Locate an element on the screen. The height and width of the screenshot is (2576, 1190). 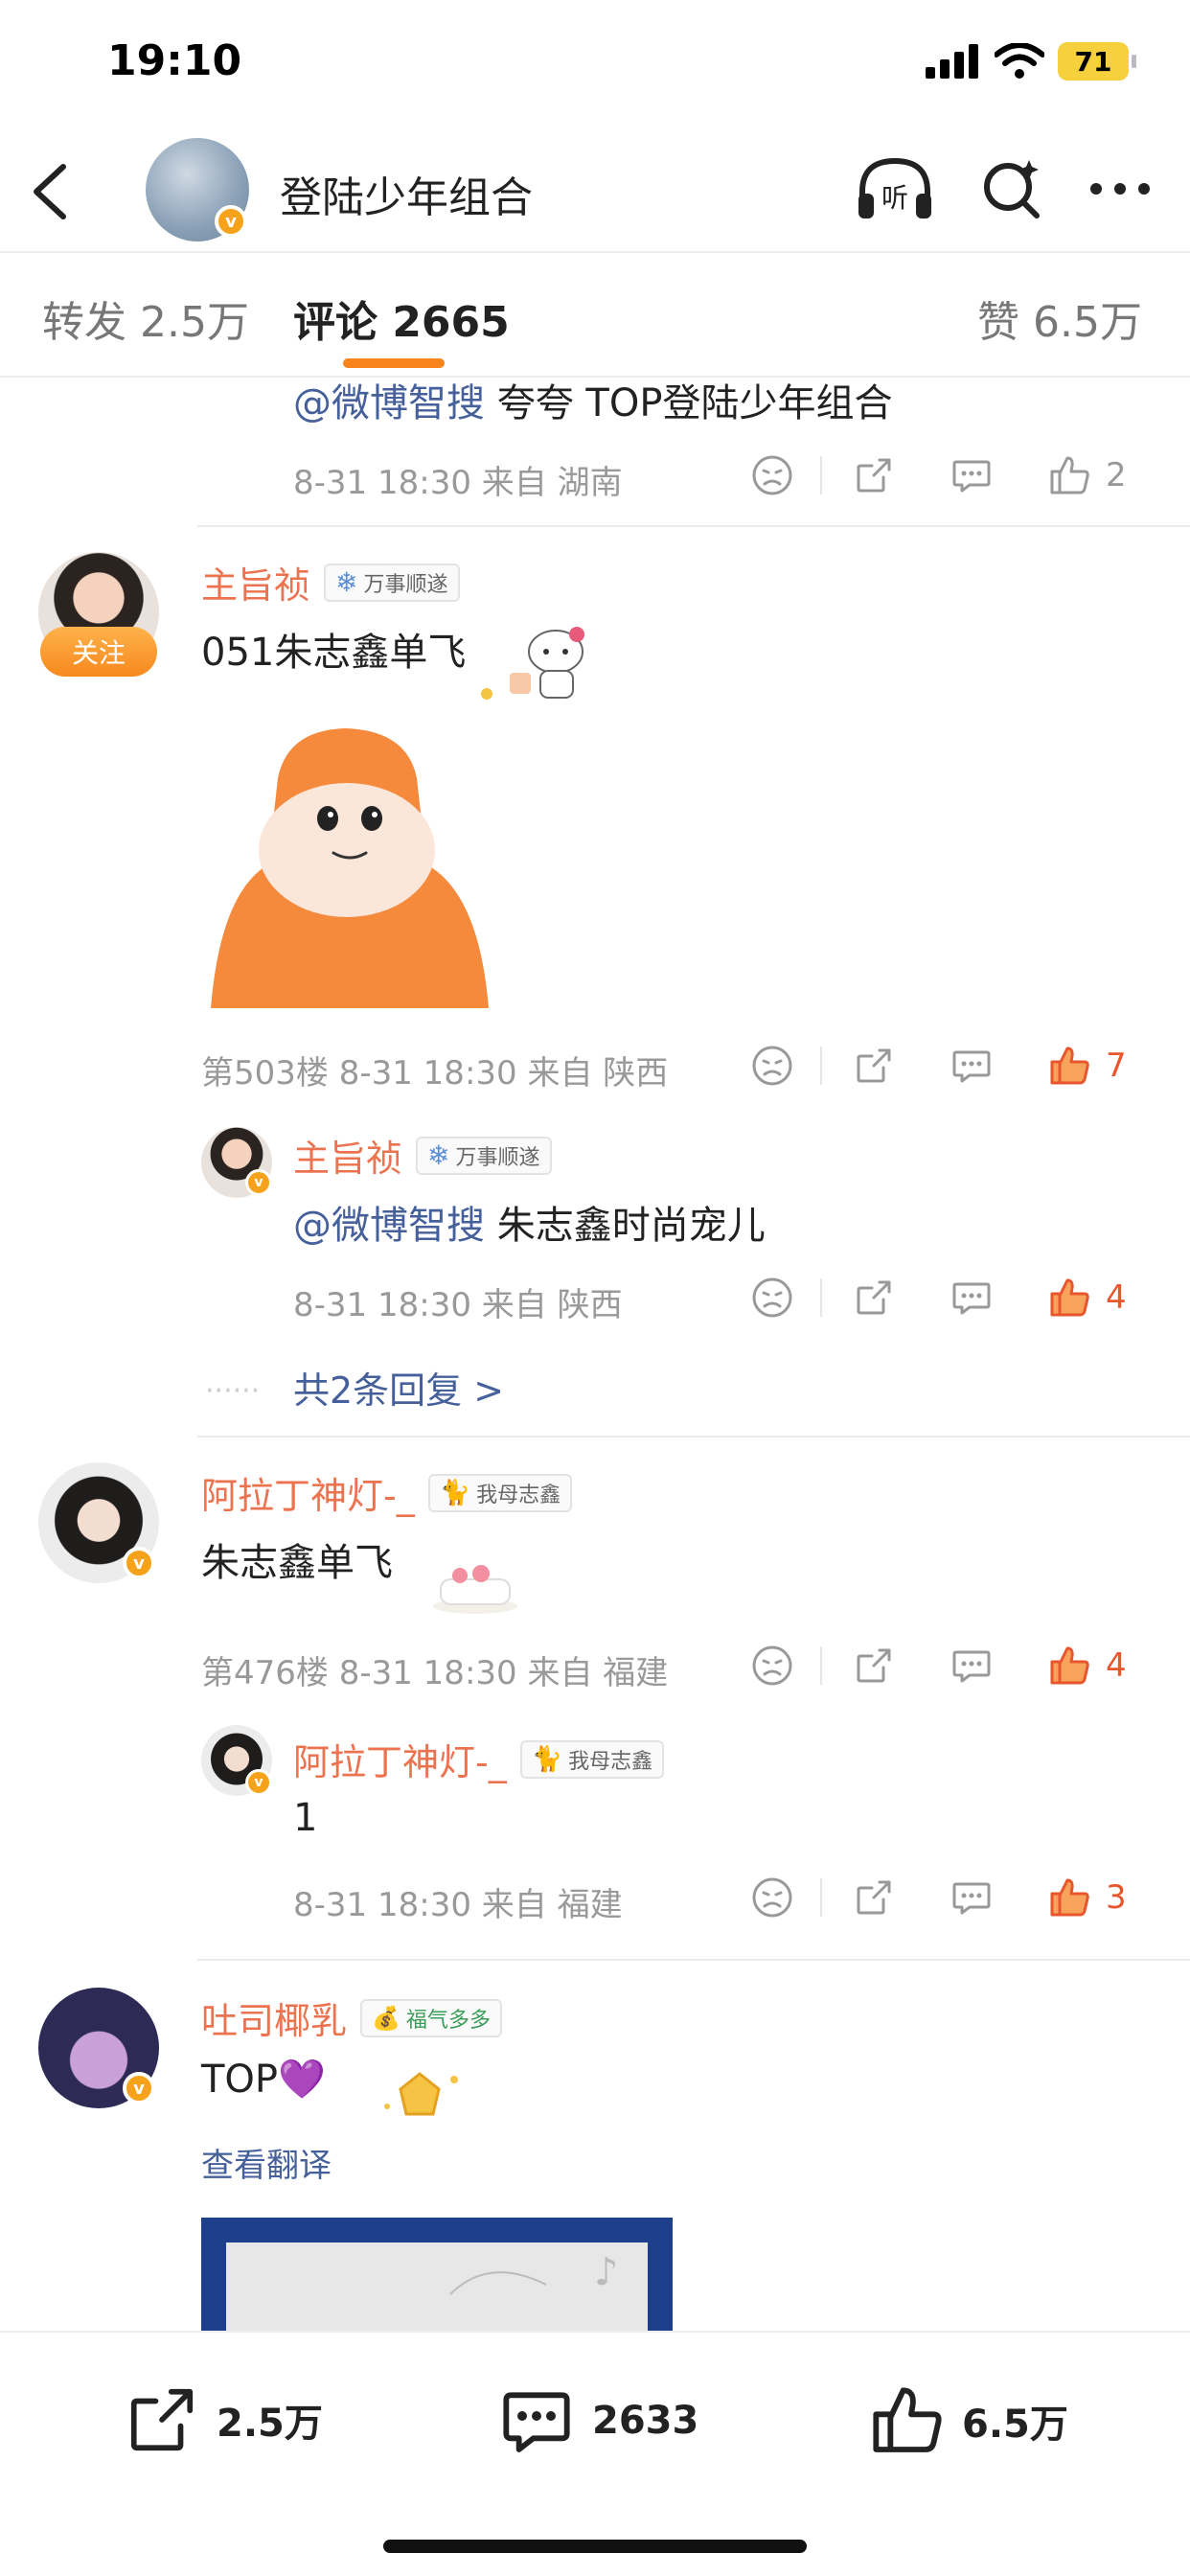
like-count: 2 is located at coordinates (1116, 475).